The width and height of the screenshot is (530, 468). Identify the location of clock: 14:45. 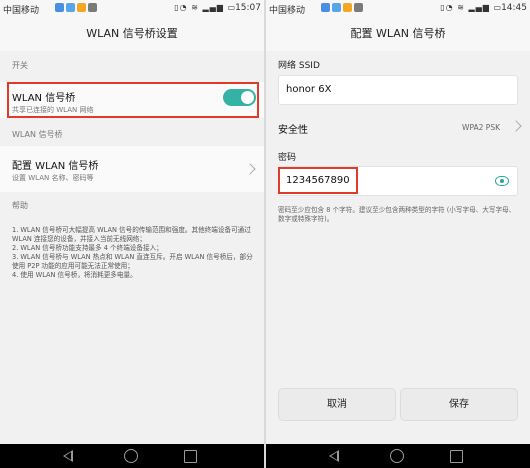
(514, 8).